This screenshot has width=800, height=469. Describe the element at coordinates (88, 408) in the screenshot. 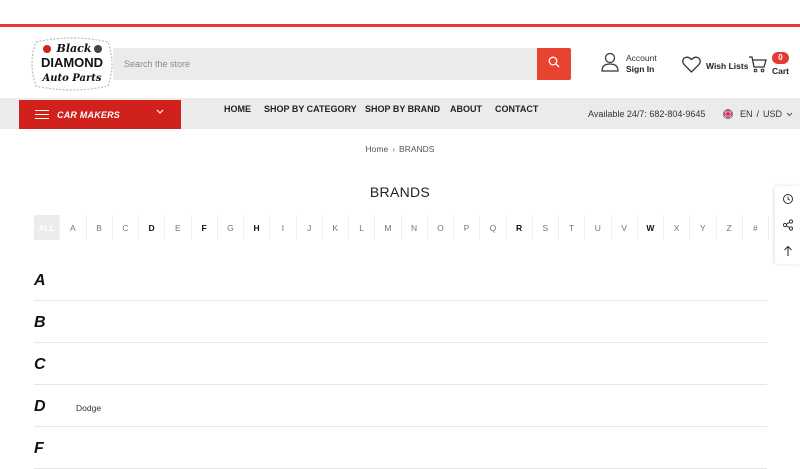

I see `brand-link-dodge: Dodge` at that location.